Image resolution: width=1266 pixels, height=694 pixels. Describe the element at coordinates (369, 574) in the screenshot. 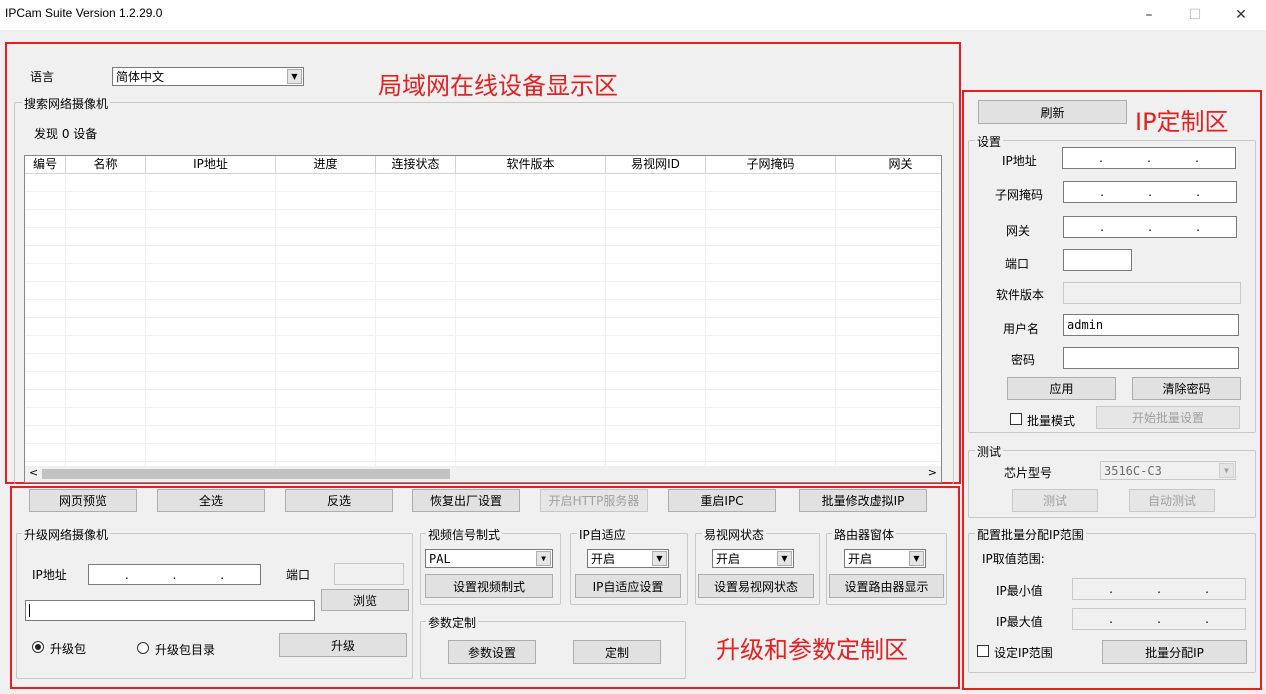

I see `upgrade-port-input` at that location.